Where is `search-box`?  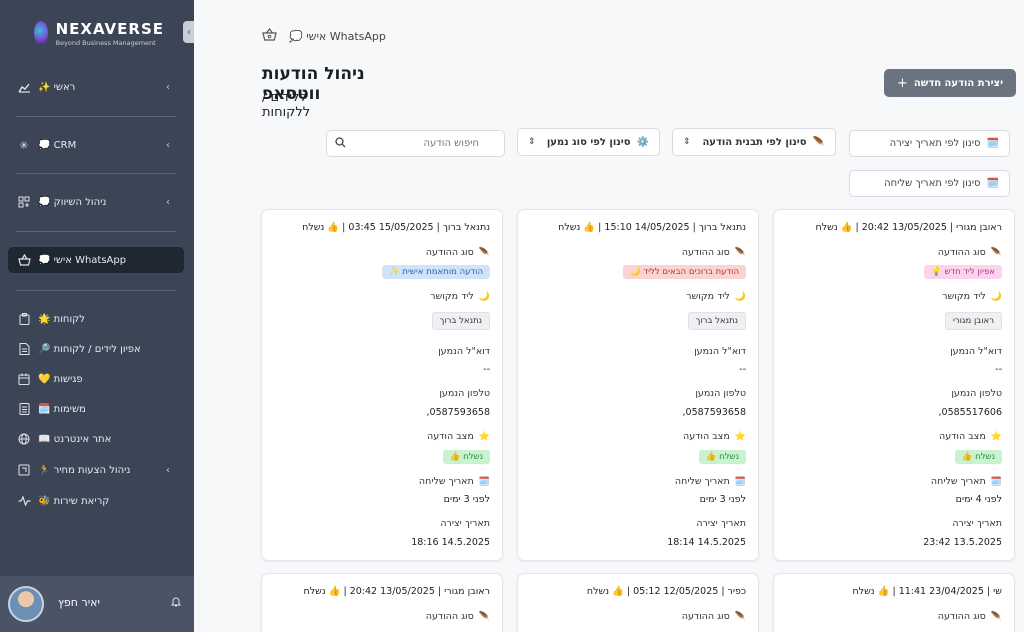
search-box is located at coordinates (434, 143).